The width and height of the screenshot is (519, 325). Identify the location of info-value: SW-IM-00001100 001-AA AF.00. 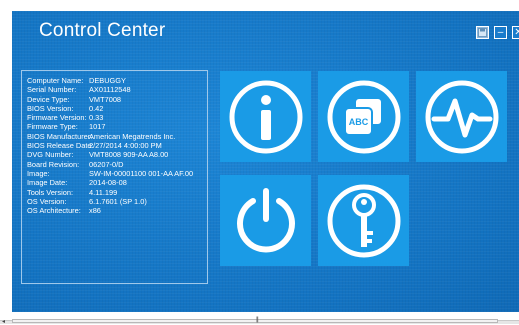
(141, 173).